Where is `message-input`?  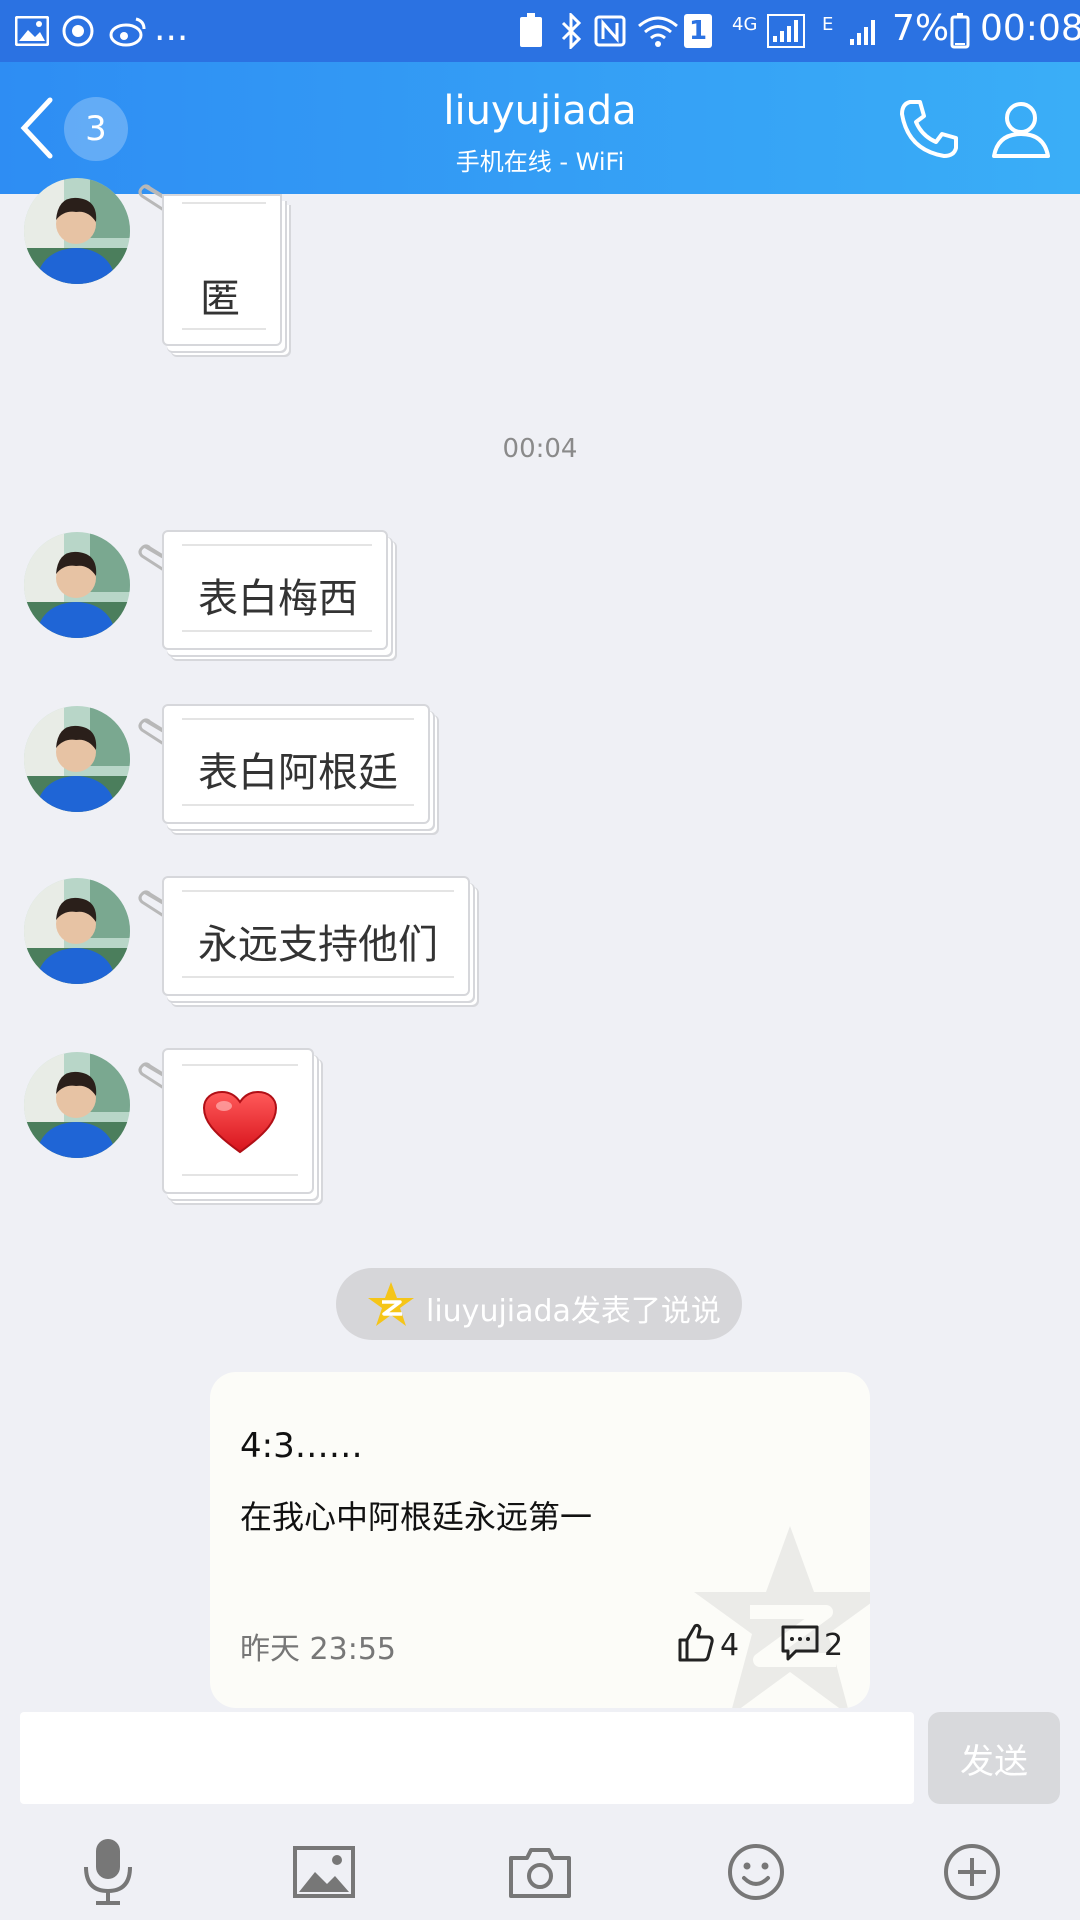
message-input is located at coordinates (467, 1758).